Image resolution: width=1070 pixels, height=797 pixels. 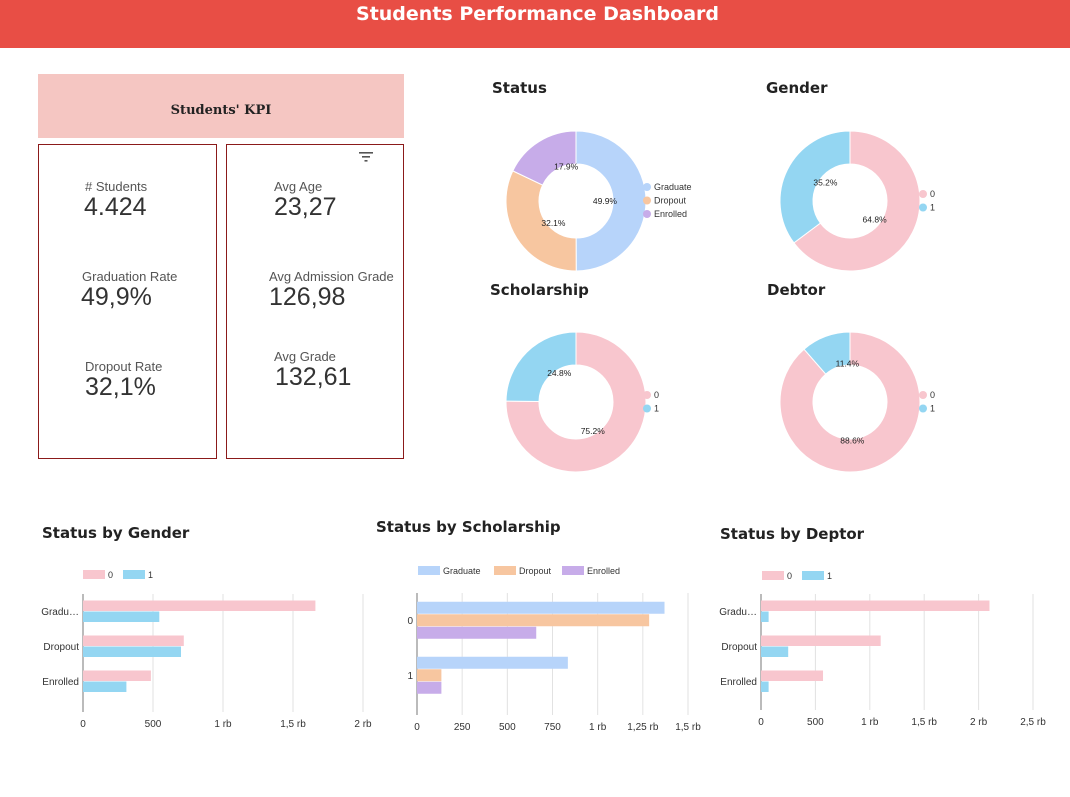 What do you see at coordinates (117, 675) in the screenshot?
I see `status-by-gender-bar-0-enrolled` at bounding box center [117, 675].